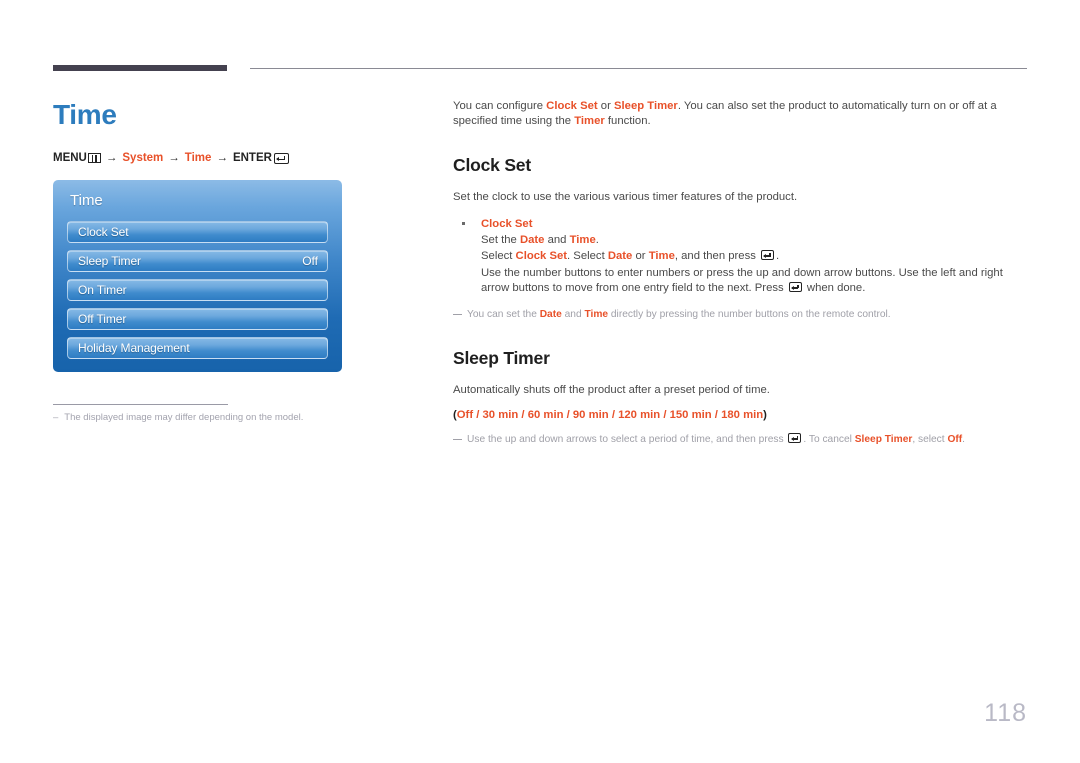  What do you see at coordinates (1005, 713) in the screenshot?
I see `page-number: 118` at bounding box center [1005, 713].